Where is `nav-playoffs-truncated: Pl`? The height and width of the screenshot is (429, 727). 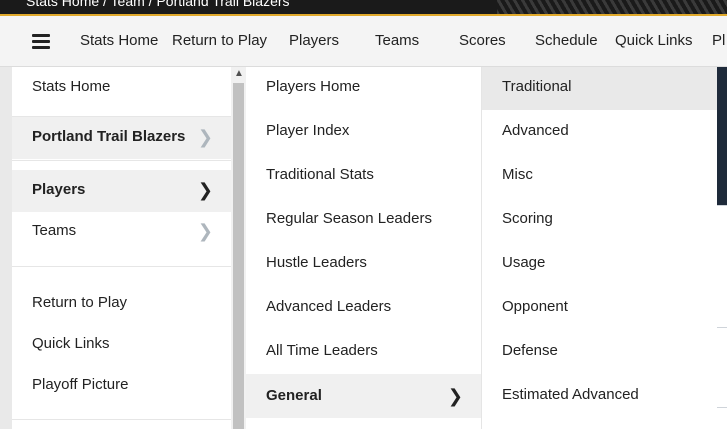 nav-playoffs-truncated: Pl is located at coordinates (718, 40).